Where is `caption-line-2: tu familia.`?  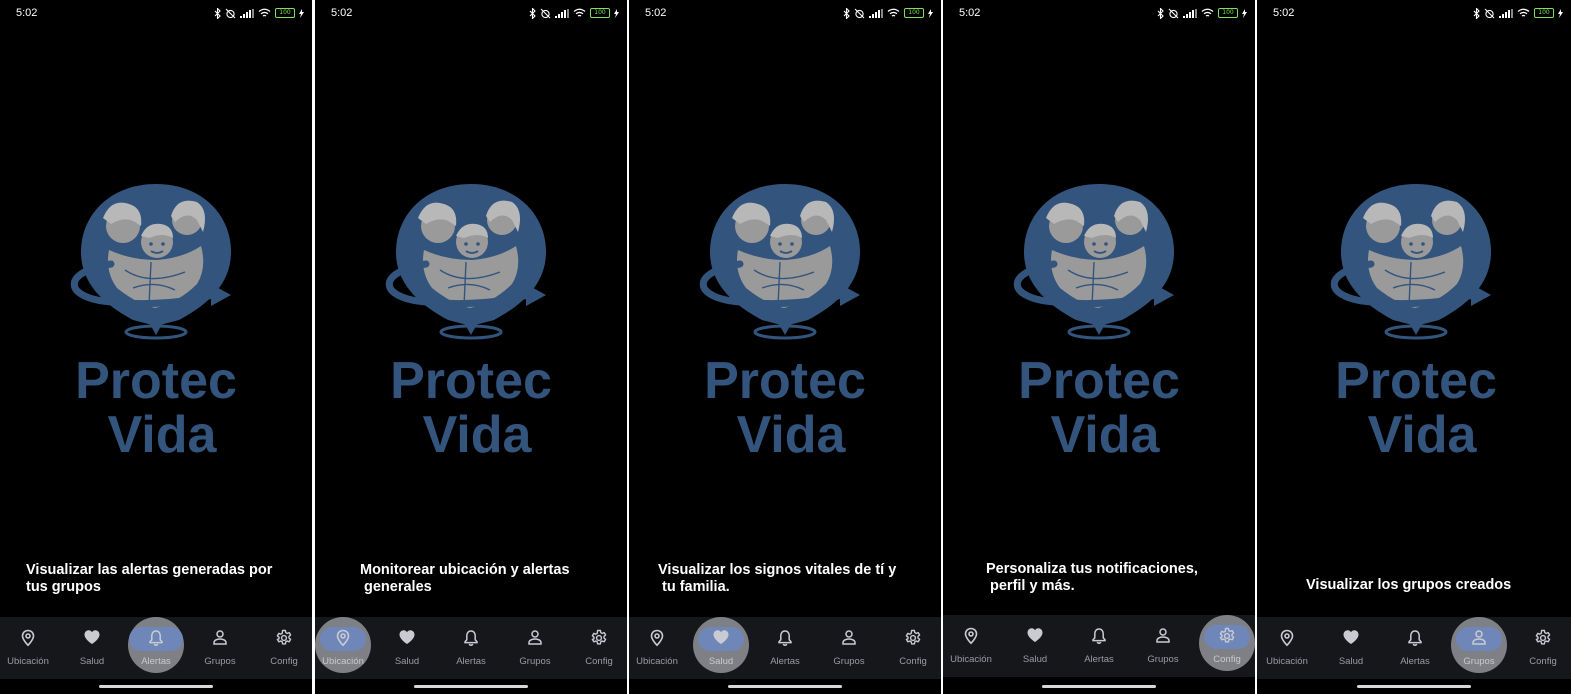
caption-line-2: tu familia. is located at coordinates (696, 587).